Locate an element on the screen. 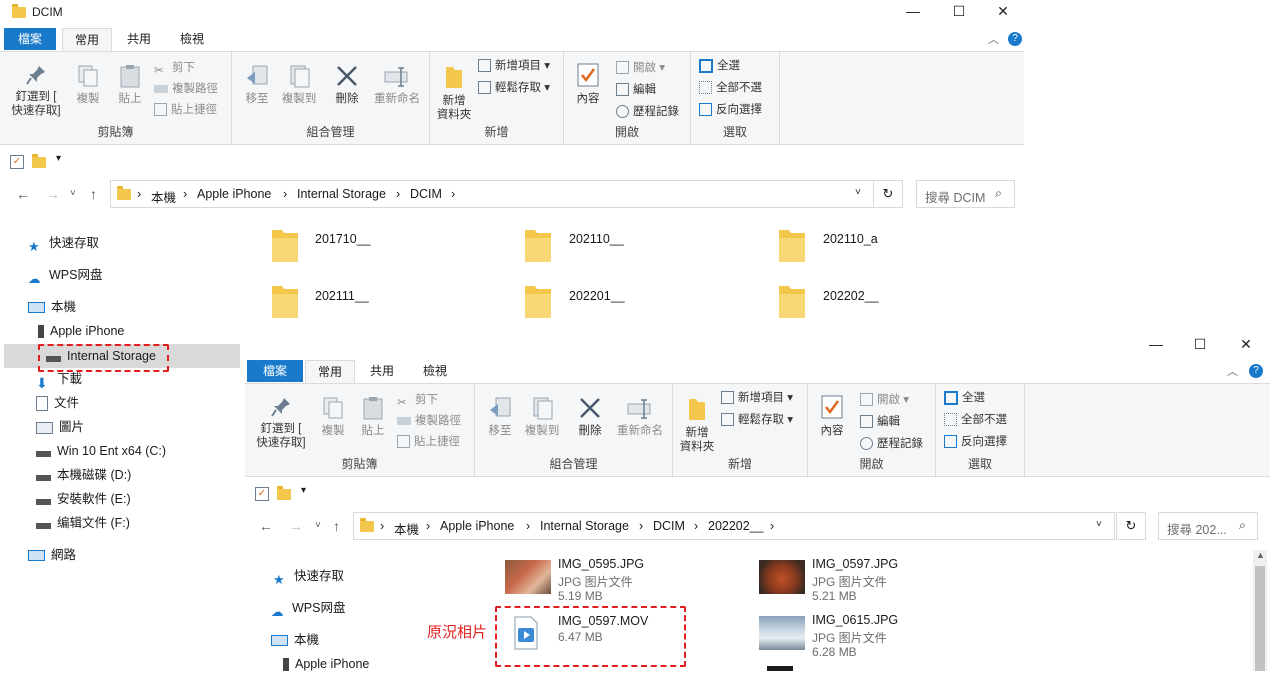  minimize-button: — is located at coordinates (913, 12).